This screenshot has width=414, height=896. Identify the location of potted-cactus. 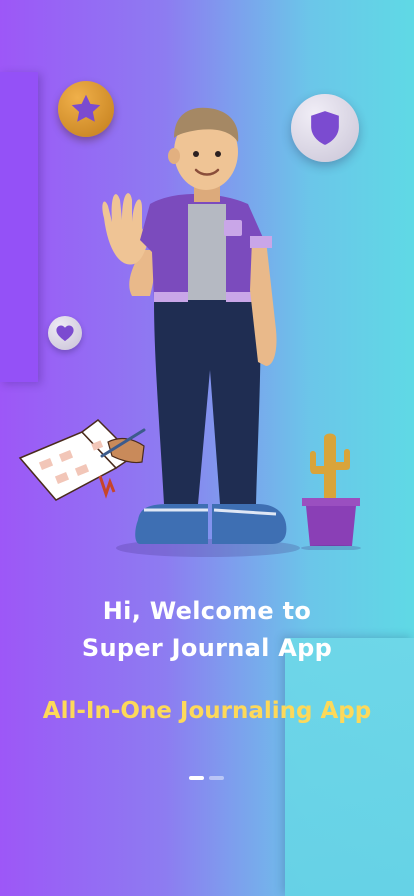
(331, 491).